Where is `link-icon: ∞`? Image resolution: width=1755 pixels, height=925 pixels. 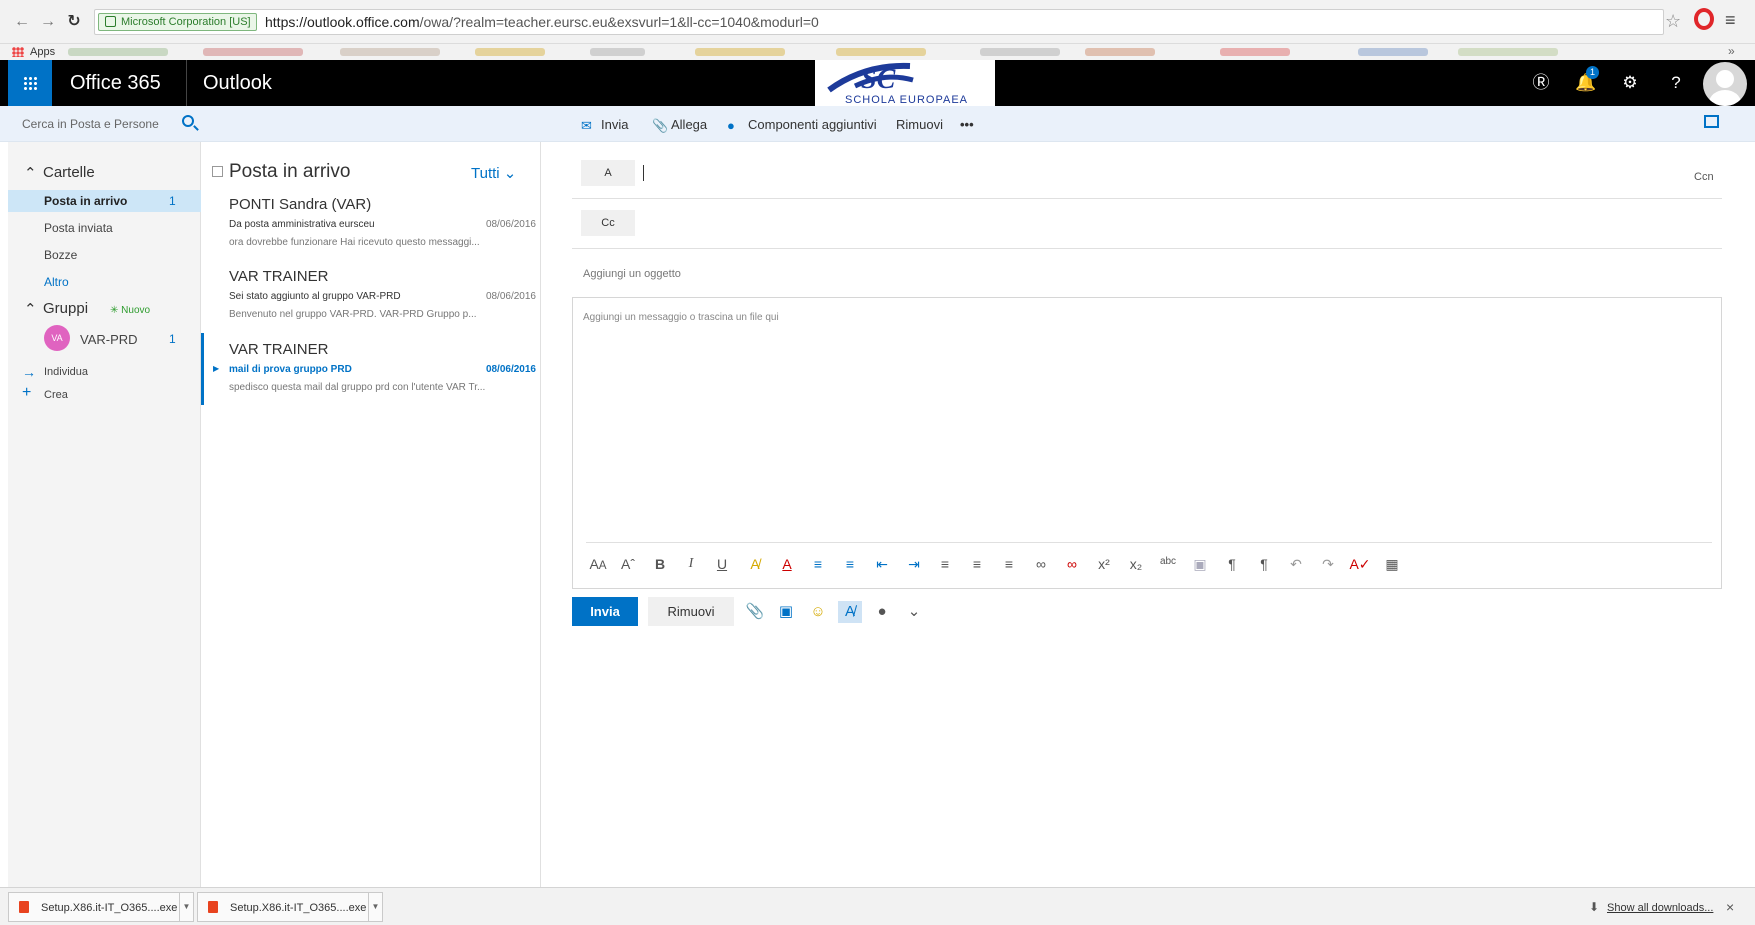 link-icon: ∞ is located at coordinates (1041, 564).